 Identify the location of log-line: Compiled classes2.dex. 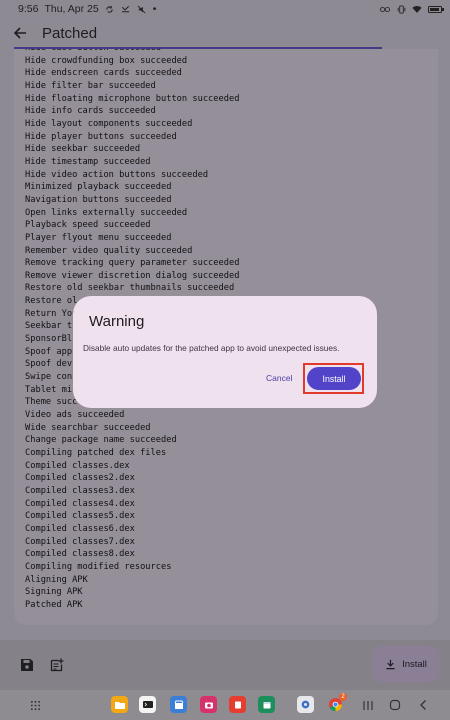
(80, 478).